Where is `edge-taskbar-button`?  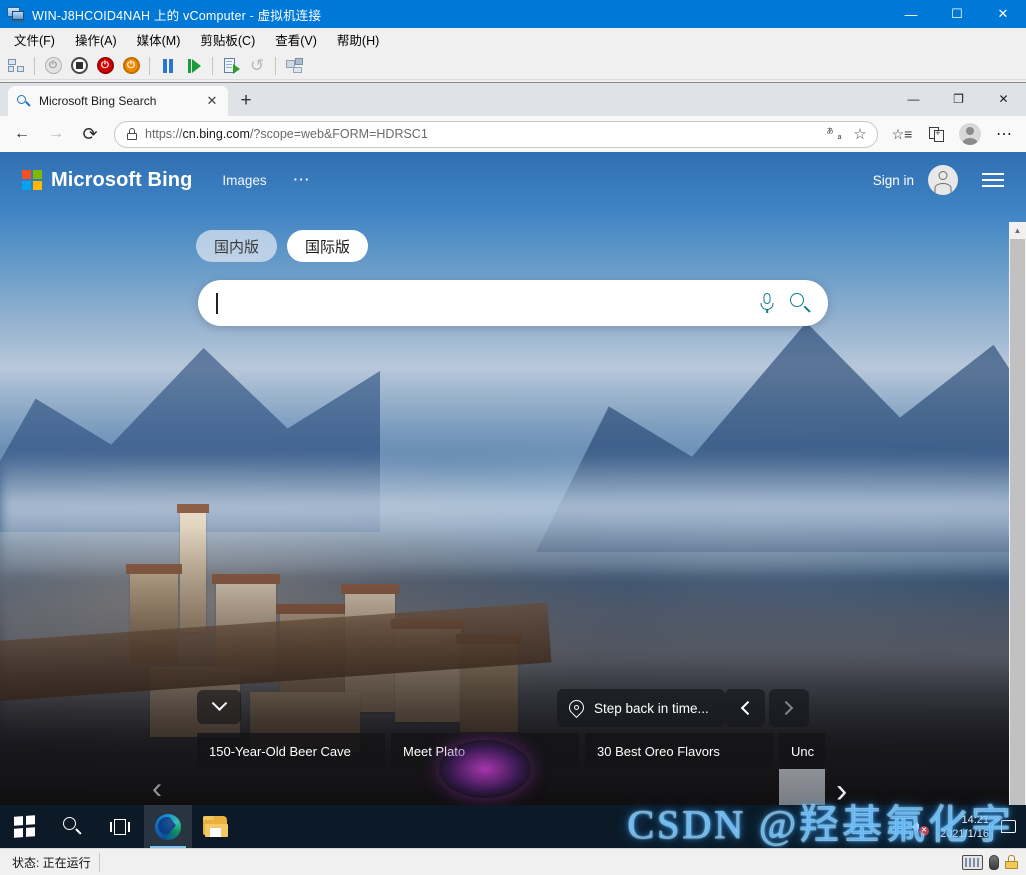
edge-taskbar-button is located at coordinates (168, 826).